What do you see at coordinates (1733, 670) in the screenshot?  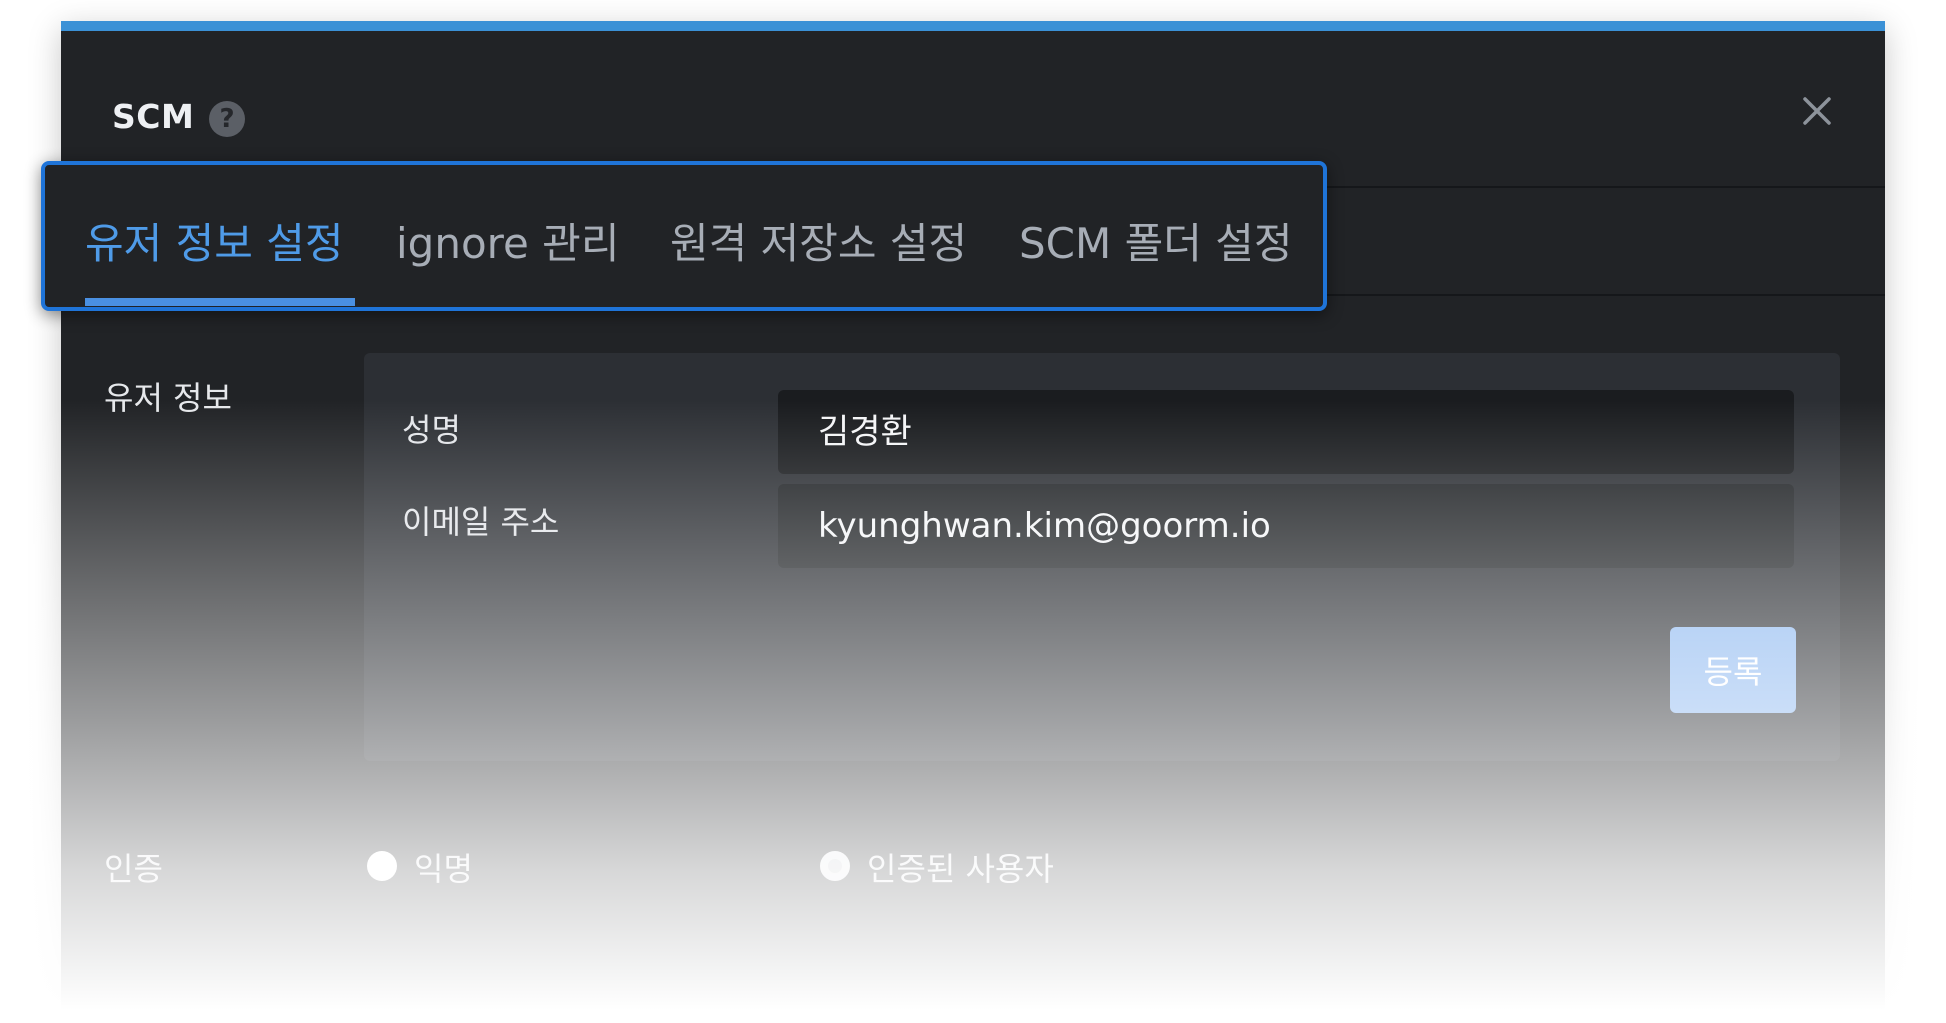 I see `register-button: 등록` at bounding box center [1733, 670].